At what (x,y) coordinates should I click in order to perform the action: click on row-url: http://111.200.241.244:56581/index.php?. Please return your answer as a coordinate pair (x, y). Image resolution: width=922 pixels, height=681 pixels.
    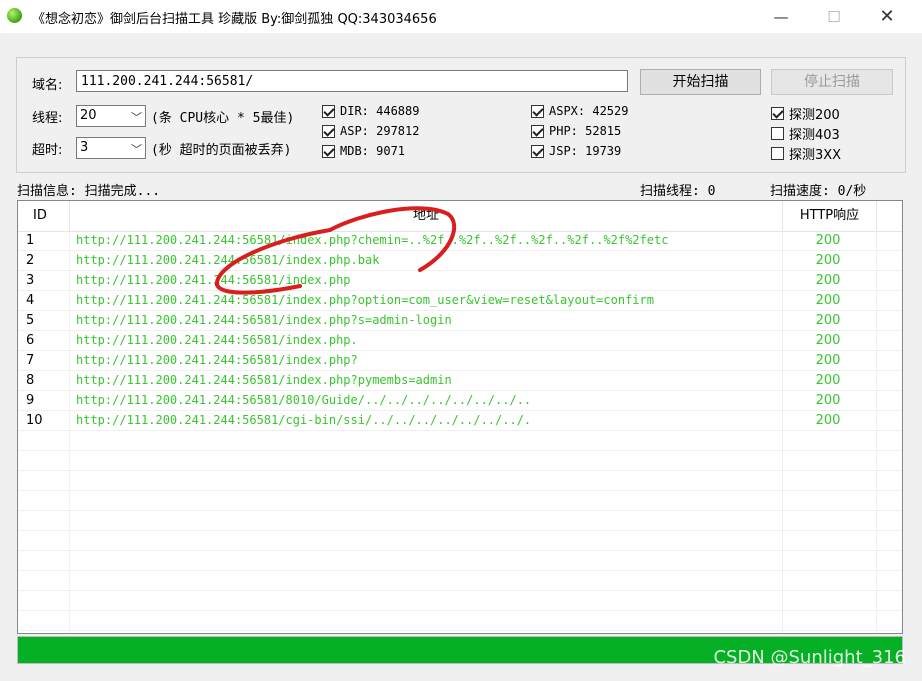
    Looking at the image, I should click on (217, 360).